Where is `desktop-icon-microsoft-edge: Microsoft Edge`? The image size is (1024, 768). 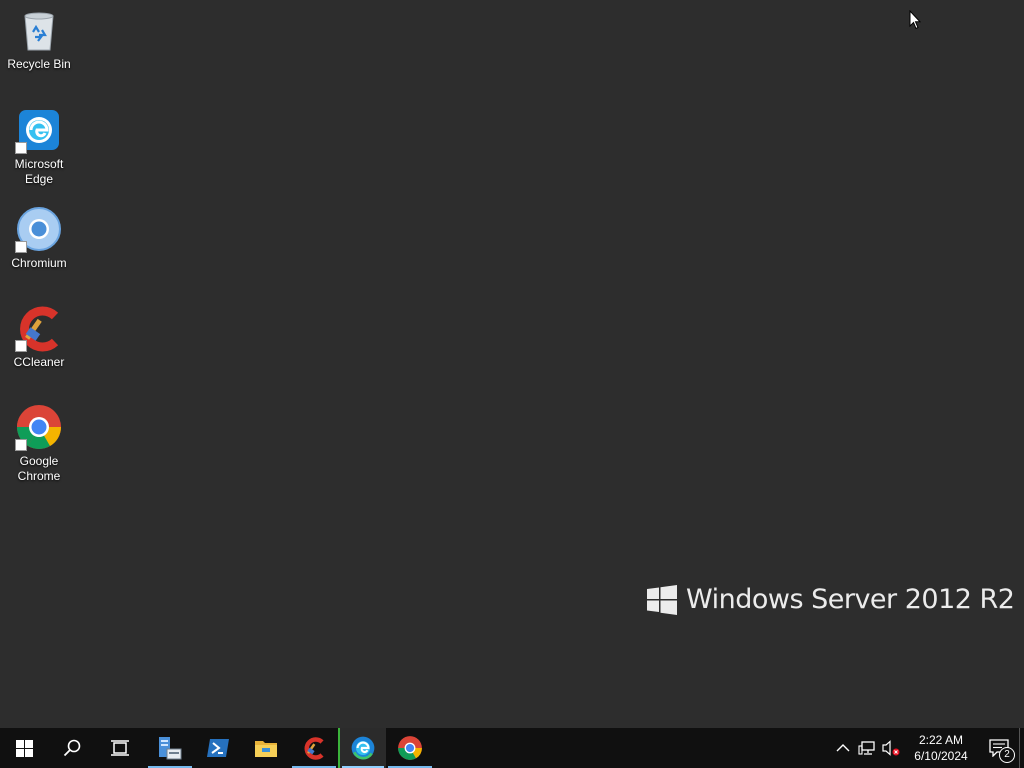 desktop-icon-microsoft-edge: Microsoft Edge is located at coordinates (39, 146).